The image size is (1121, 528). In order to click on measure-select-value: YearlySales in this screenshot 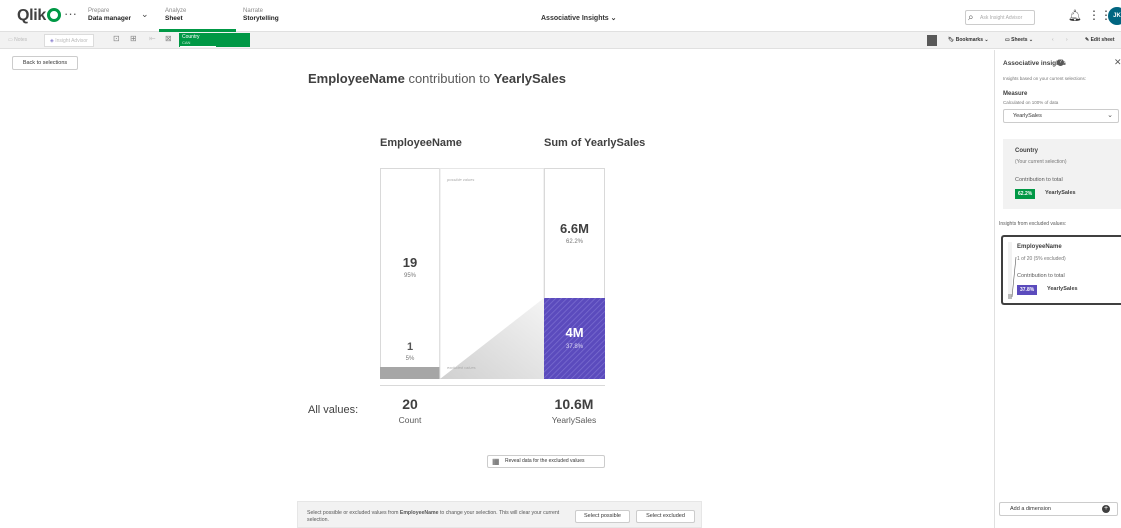, I will do `click(1027, 116)`.